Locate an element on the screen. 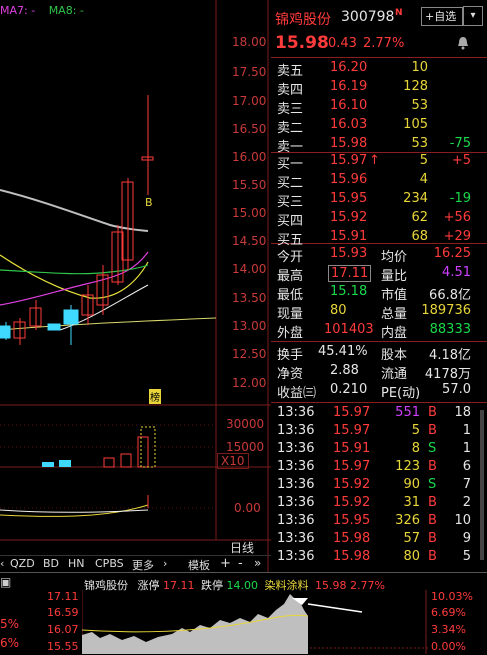 This screenshot has width=487, height=655. mini-axis-left: 17.11 is located at coordinates (63, 596).